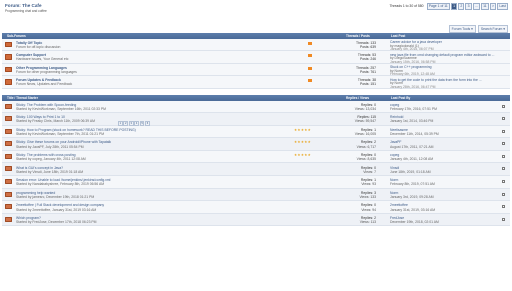 Image resolution: width=512 pixels, height=291 pixels. Describe the element at coordinates (365, 121) in the screenshot. I see `thread-views: Views: 59,547` at that location.